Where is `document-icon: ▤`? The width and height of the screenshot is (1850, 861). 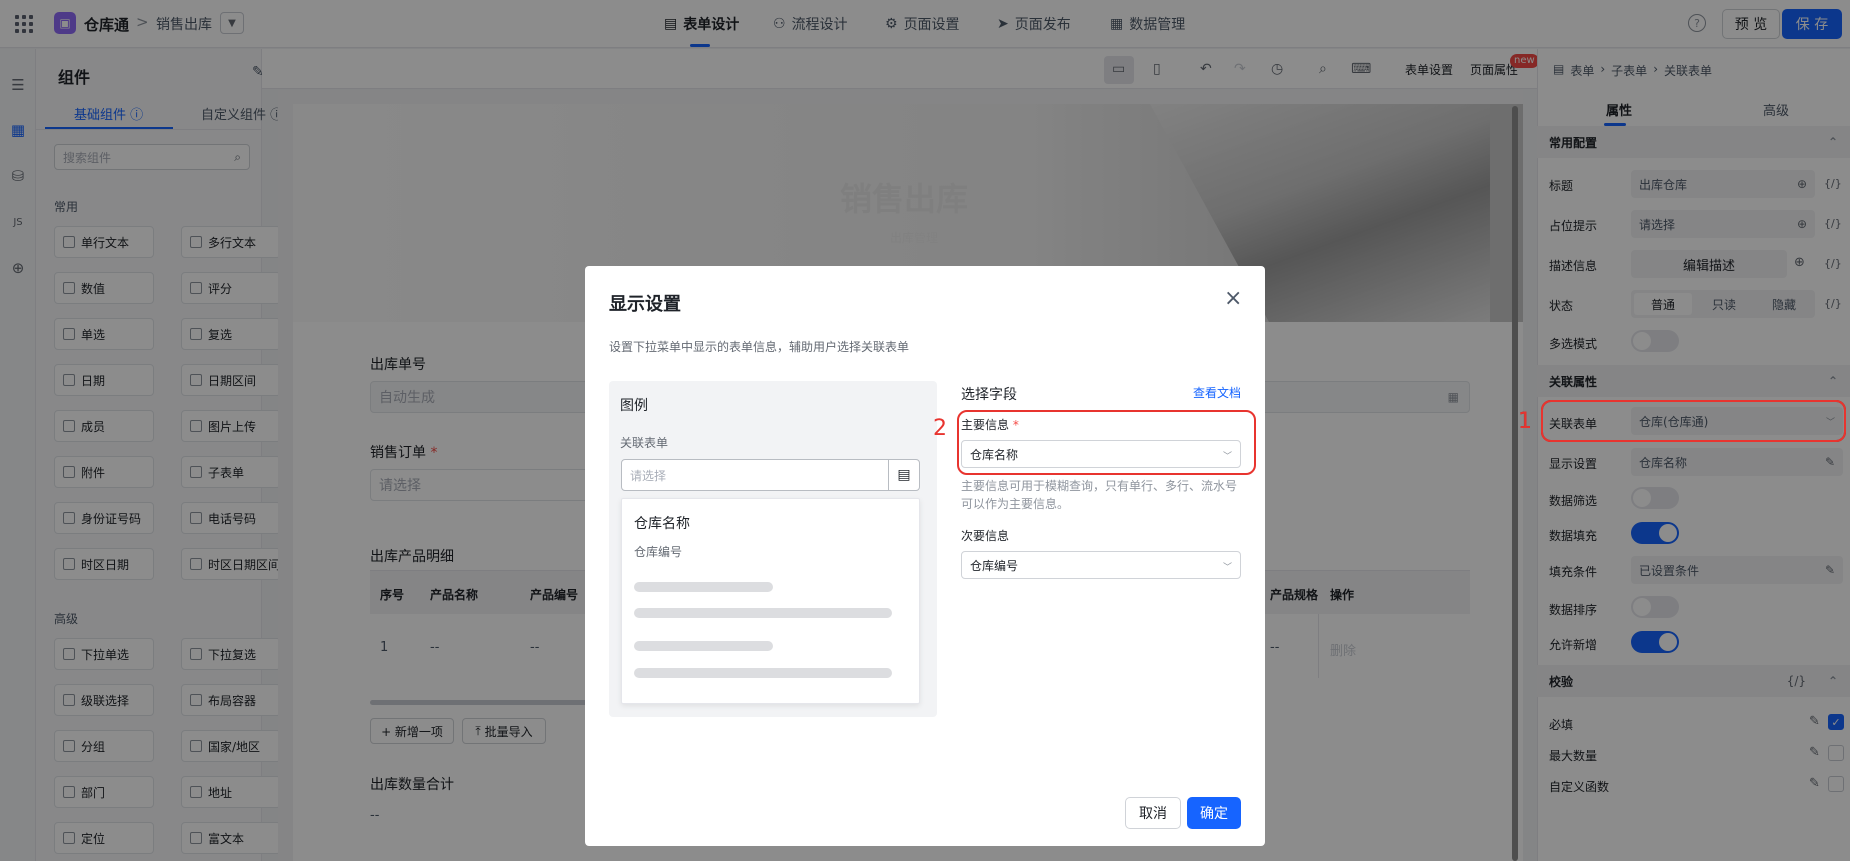 document-icon: ▤ is located at coordinates (904, 475).